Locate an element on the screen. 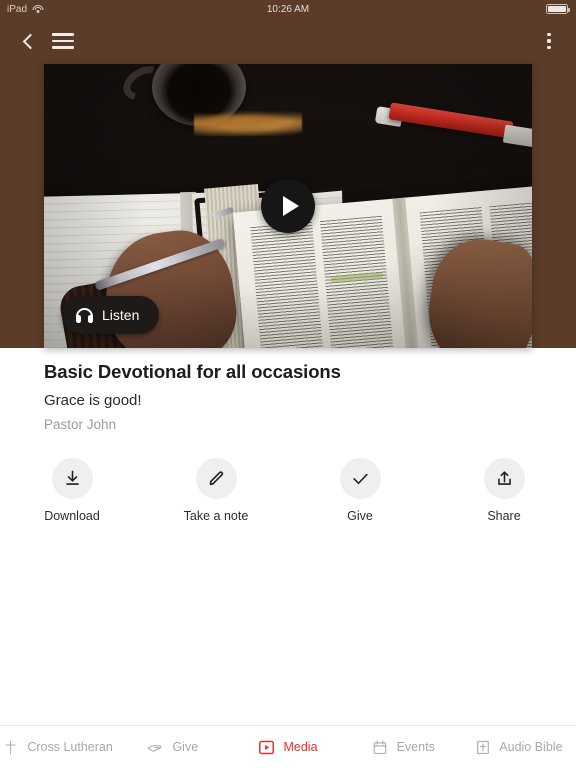 The height and width of the screenshot is (768, 576). tab-media-label: Media is located at coordinates (300, 747).